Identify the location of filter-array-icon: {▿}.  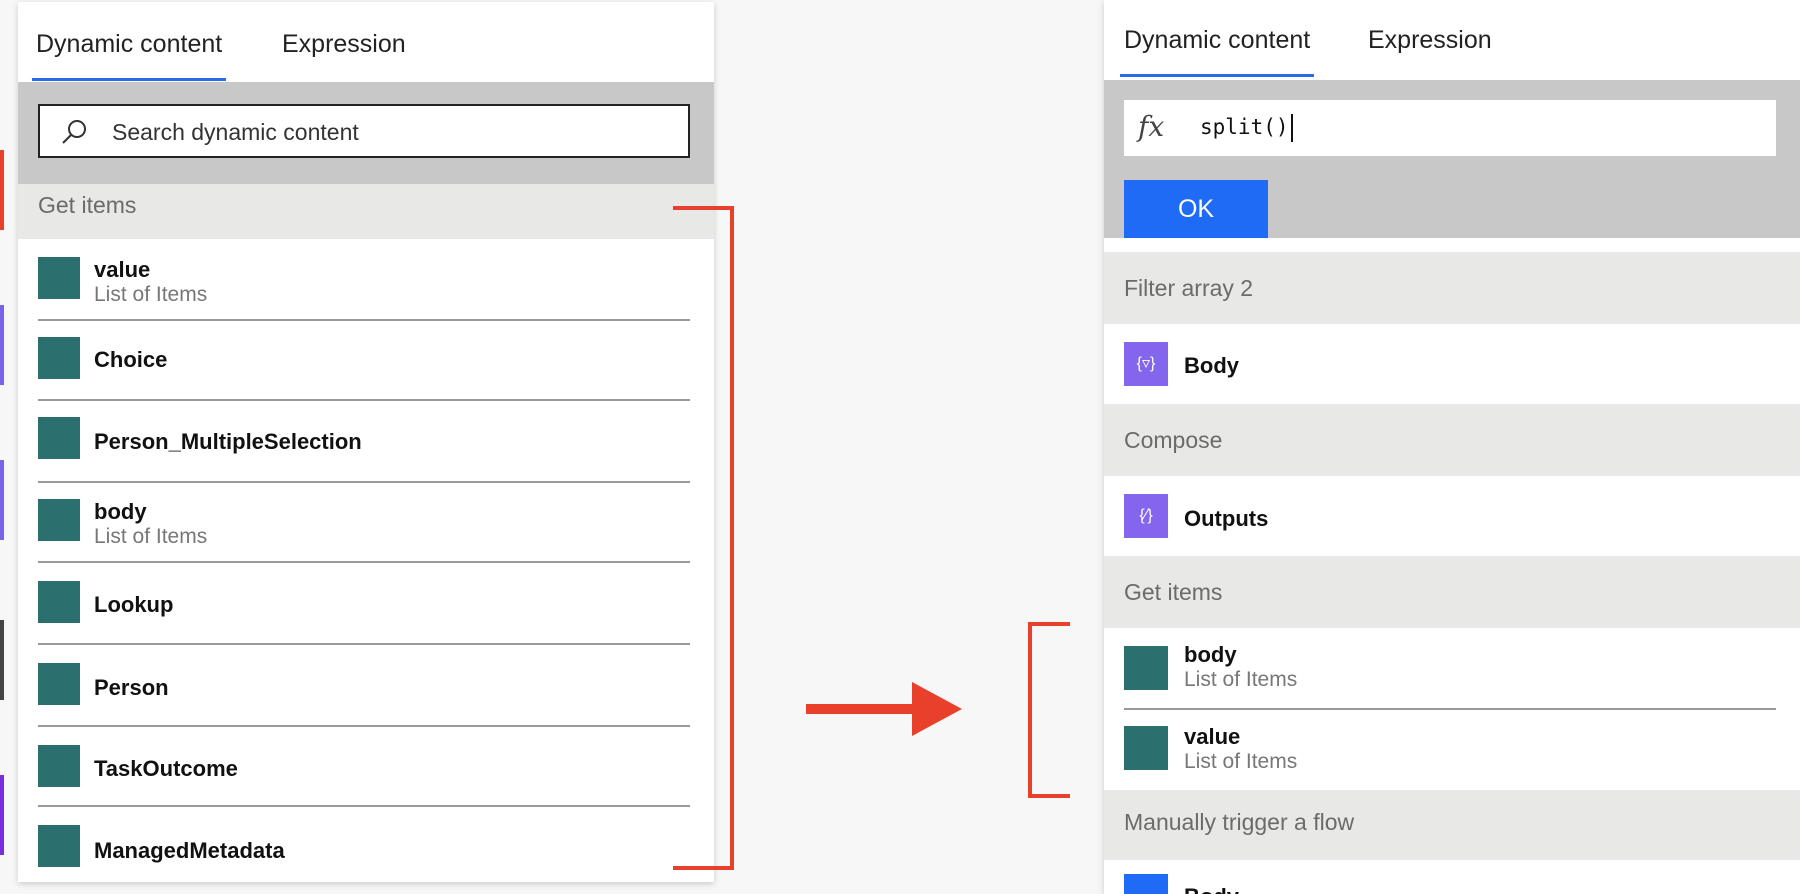
(1146, 364).